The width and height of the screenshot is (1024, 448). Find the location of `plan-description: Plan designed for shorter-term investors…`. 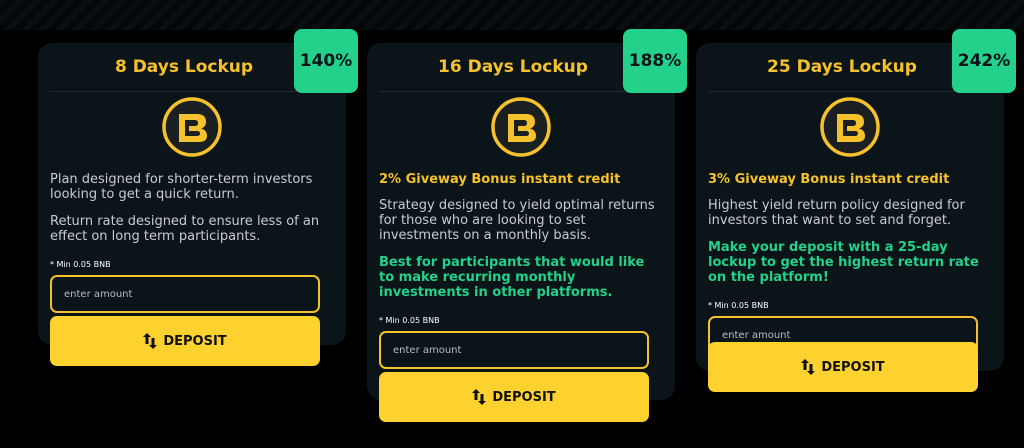

plan-description: Plan designed for shorter-term investors… is located at coordinates (181, 187).